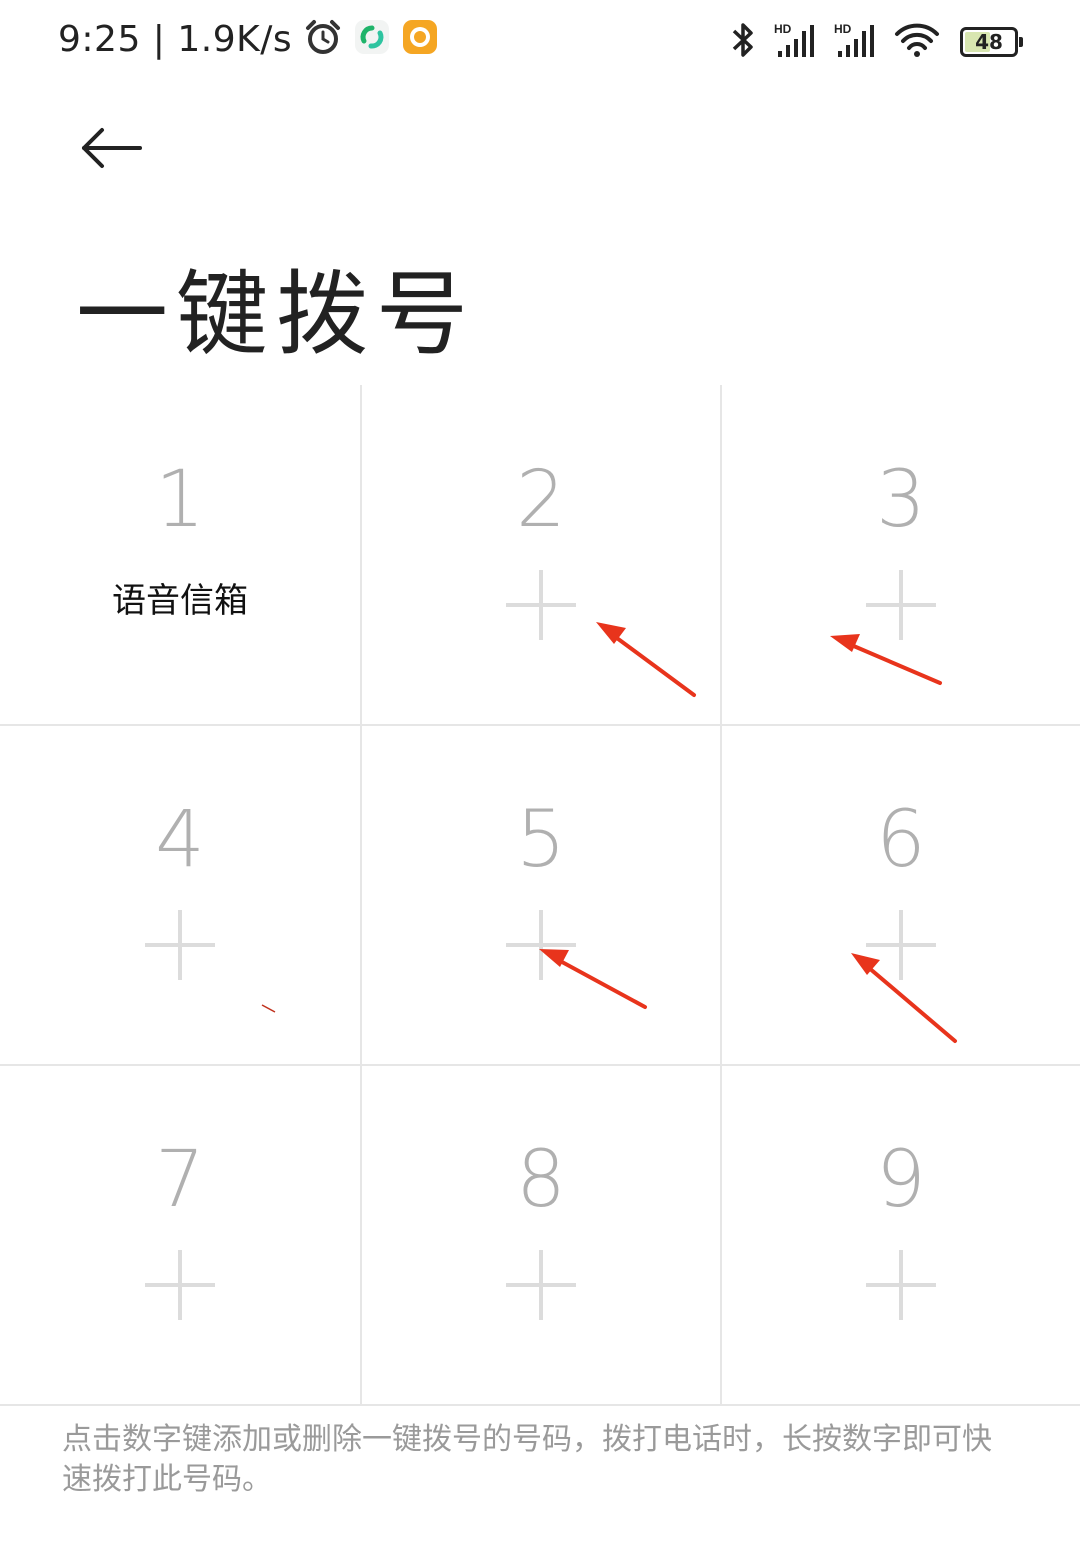 This screenshot has height=1563, width=1080. What do you see at coordinates (917, 42) in the screenshot?
I see `wifi-icon` at bounding box center [917, 42].